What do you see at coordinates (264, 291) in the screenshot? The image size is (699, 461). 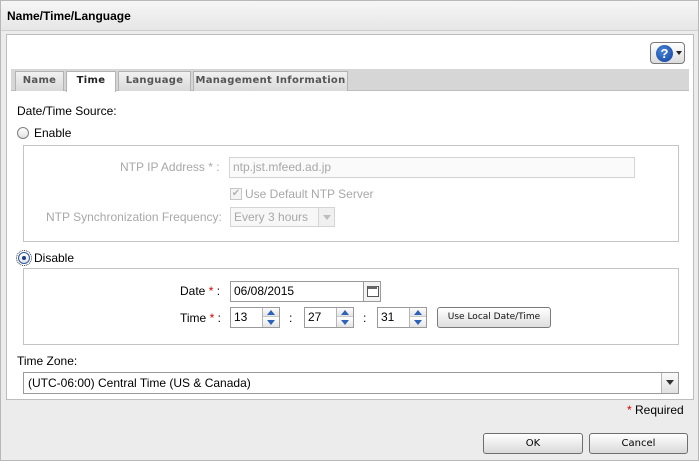 I see `date-value: 06/08/2015` at bounding box center [264, 291].